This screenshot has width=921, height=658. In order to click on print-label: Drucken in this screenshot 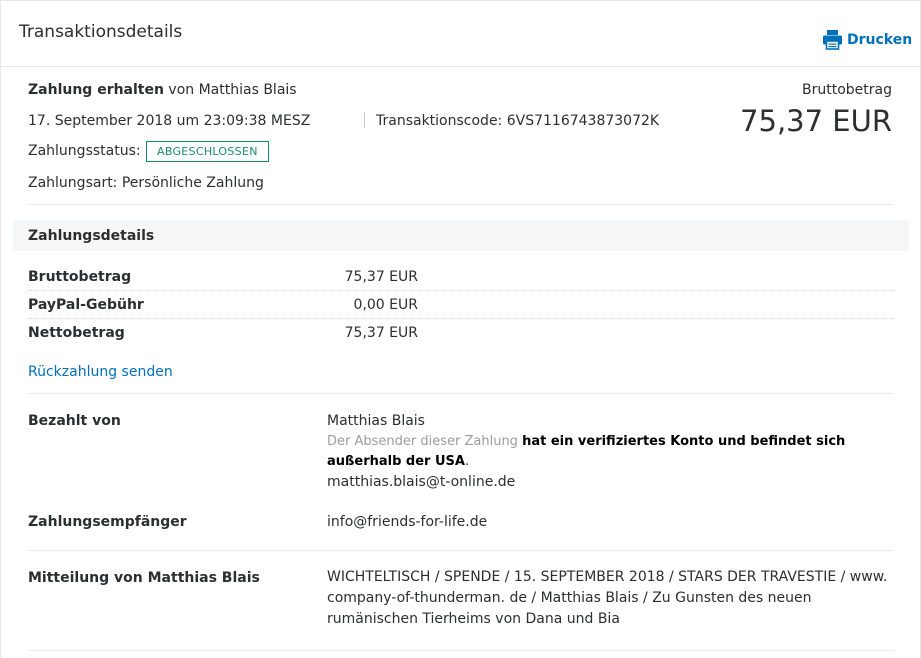, I will do `click(880, 39)`.